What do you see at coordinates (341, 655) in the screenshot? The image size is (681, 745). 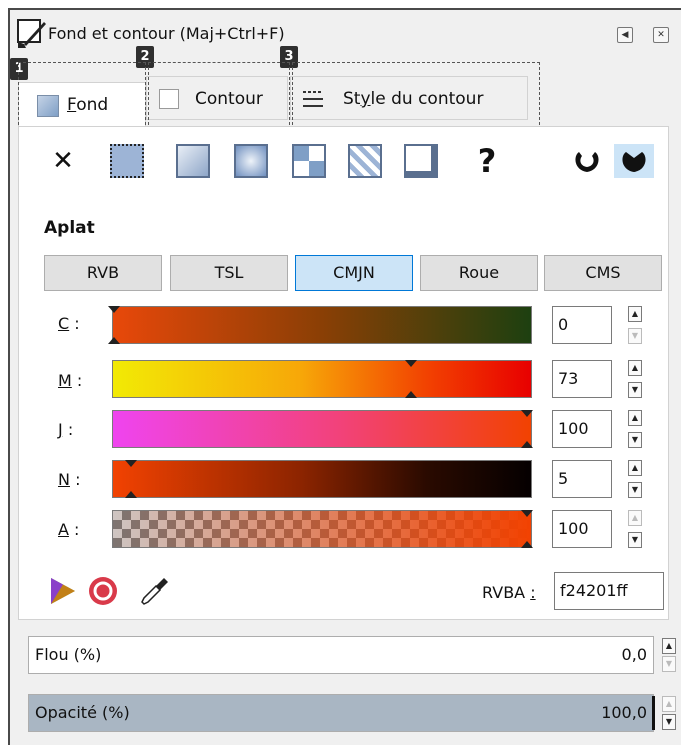 I see `blur-field: Flou (%) 0,0` at bounding box center [341, 655].